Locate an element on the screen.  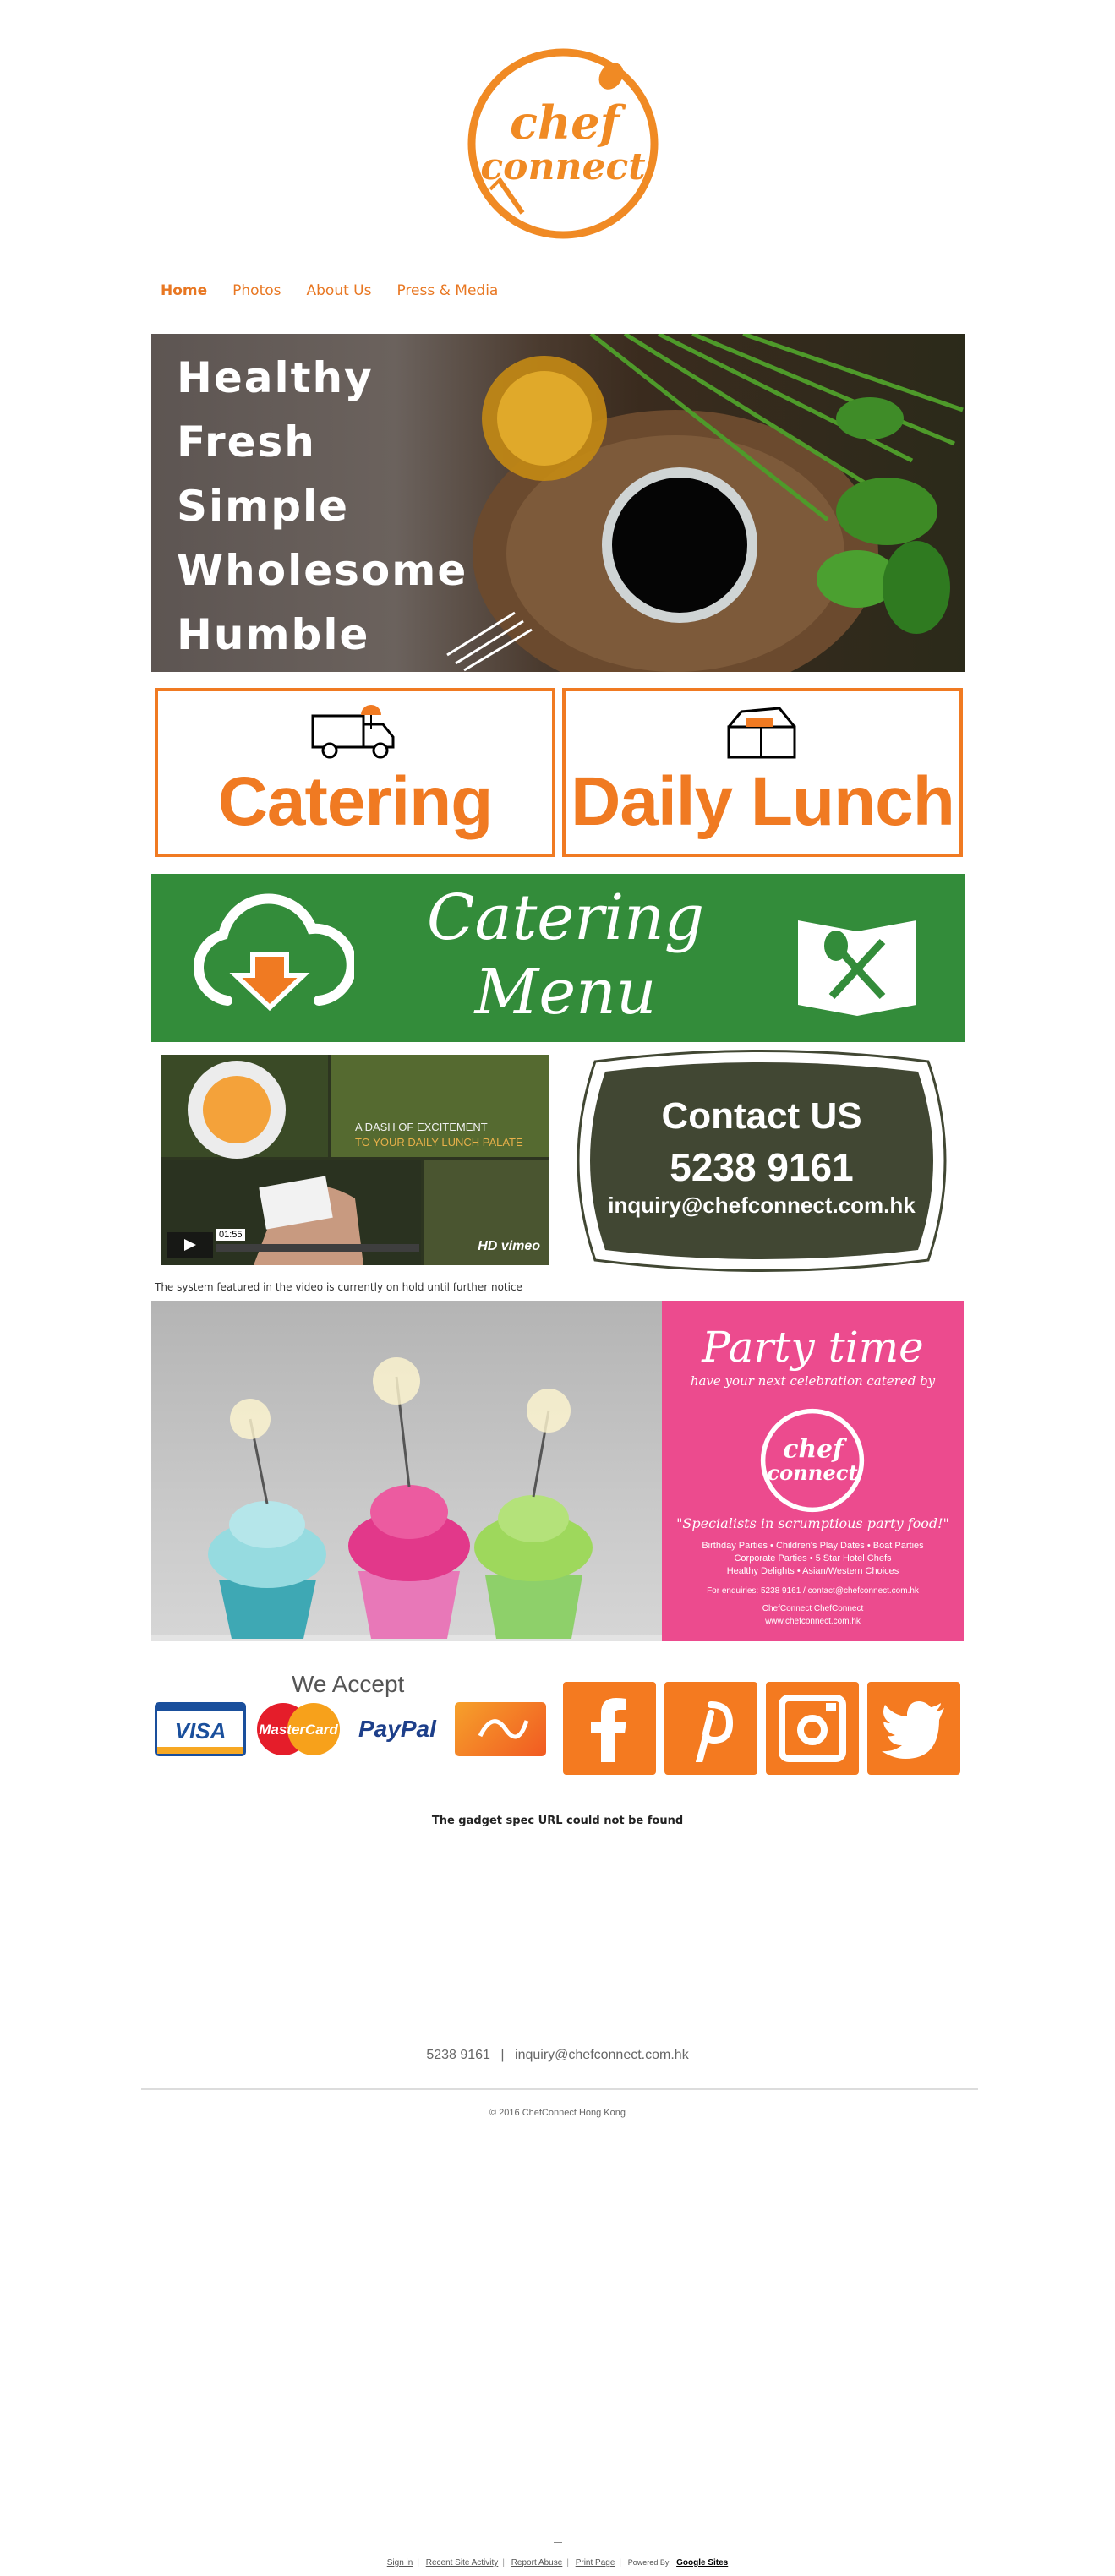
play-button is located at coordinates (190, 1245).